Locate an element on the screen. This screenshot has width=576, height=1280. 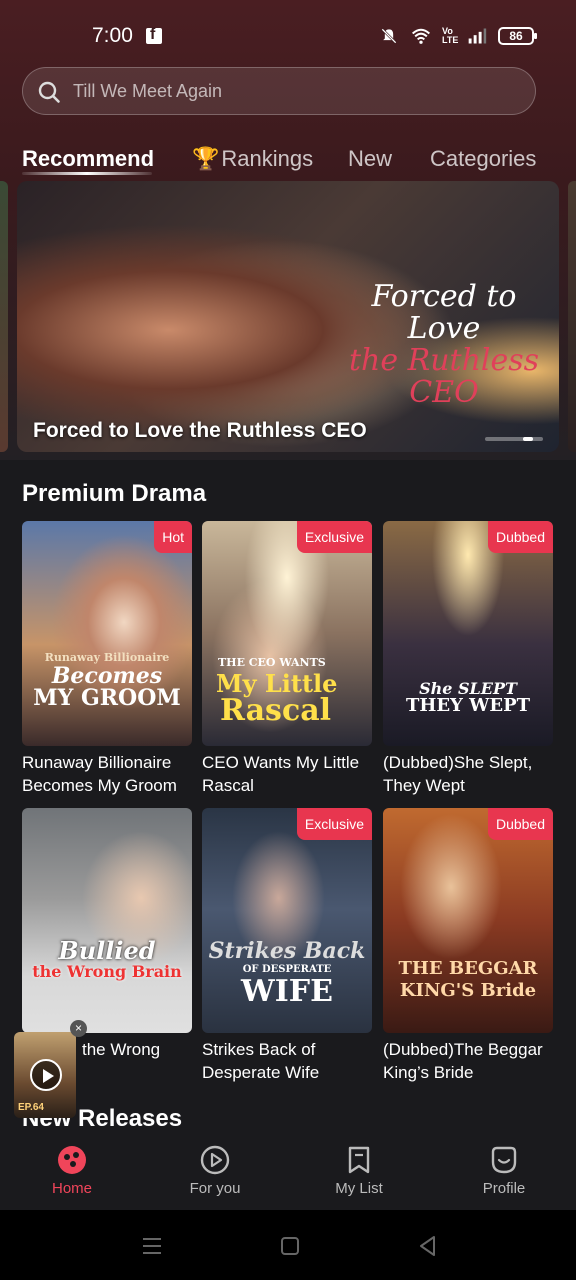
section-title-premium: Premium Drama is located at coordinates (114, 493).